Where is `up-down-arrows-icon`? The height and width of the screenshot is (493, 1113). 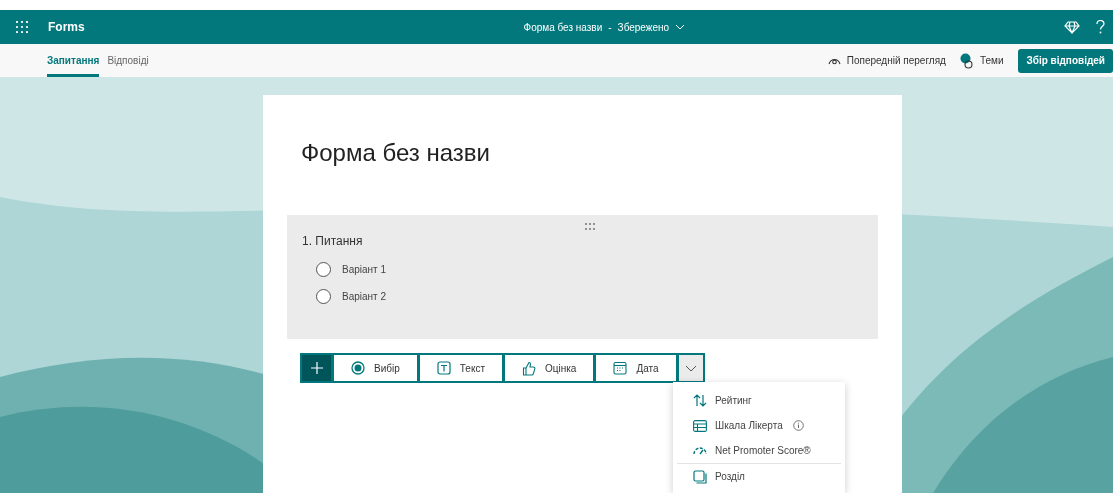 up-down-arrows-icon is located at coordinates (700, 400).